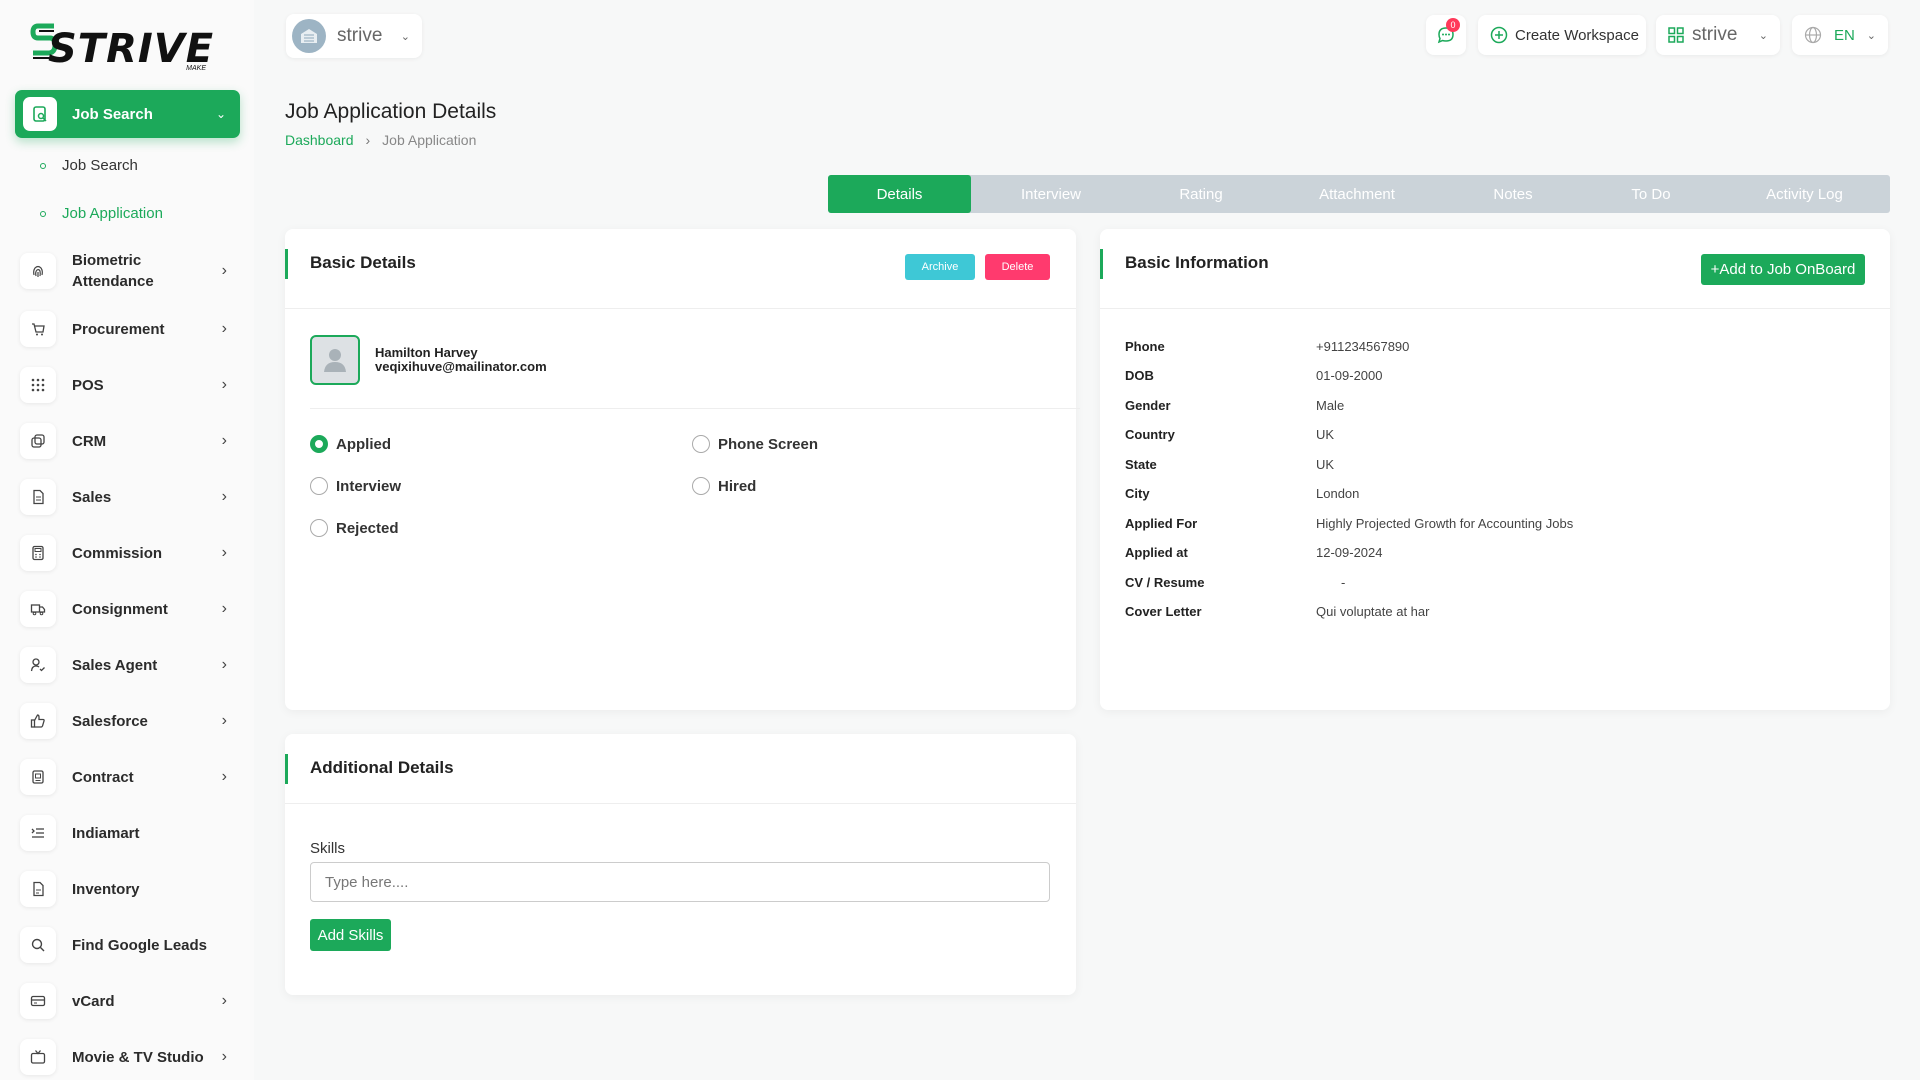 The height and width of the screenshot is (1080, 1920). Describe the element at coordinates (1101, 264) in the screenshot. I see `card-accent-bar` at that location.